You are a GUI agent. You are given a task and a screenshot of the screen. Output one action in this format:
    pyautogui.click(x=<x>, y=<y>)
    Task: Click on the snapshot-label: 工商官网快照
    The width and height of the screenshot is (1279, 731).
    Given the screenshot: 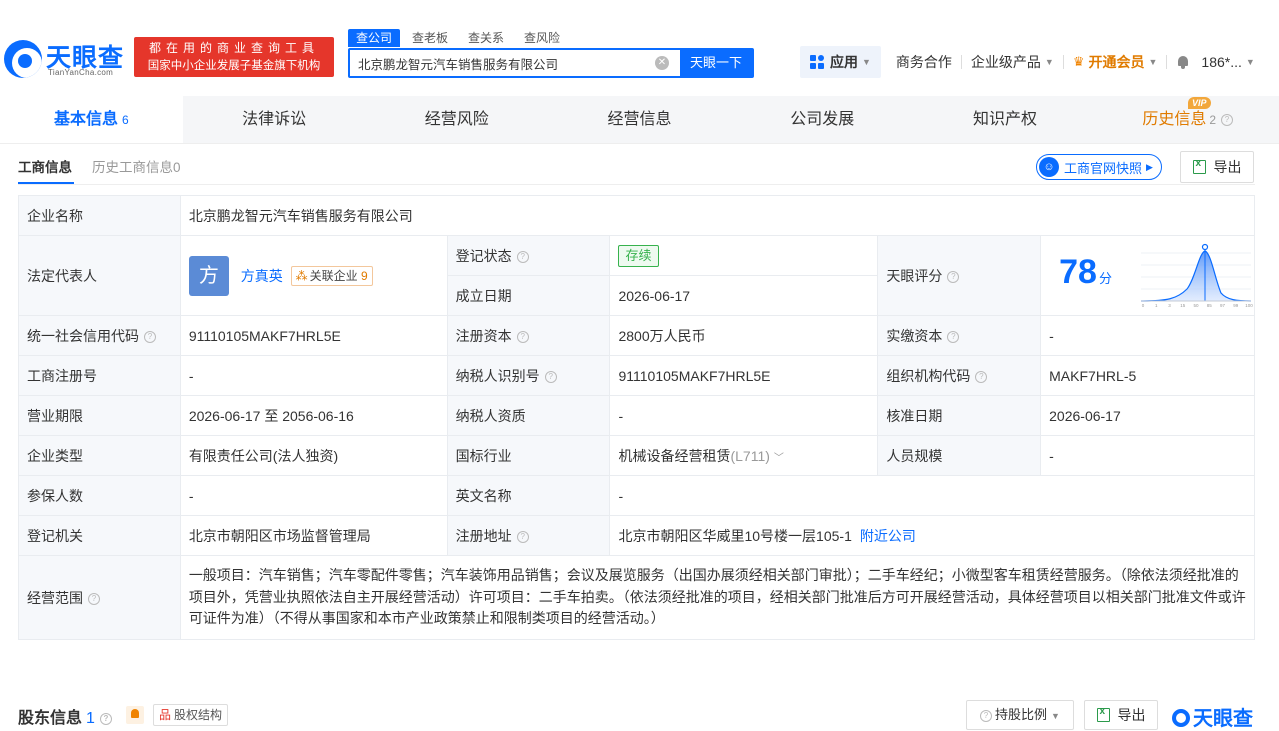 What is the action you would take?
    pyautogui.click(x=1103, y=168)
    